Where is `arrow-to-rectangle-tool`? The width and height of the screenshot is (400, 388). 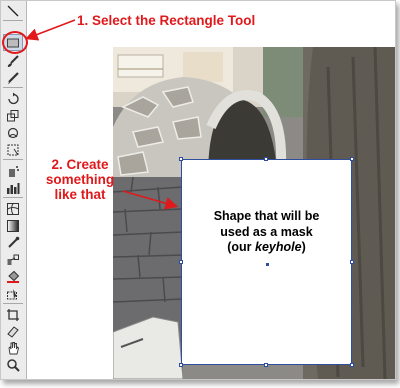
arrow-to-rectangle-tool is located at coordinates (50, 30).